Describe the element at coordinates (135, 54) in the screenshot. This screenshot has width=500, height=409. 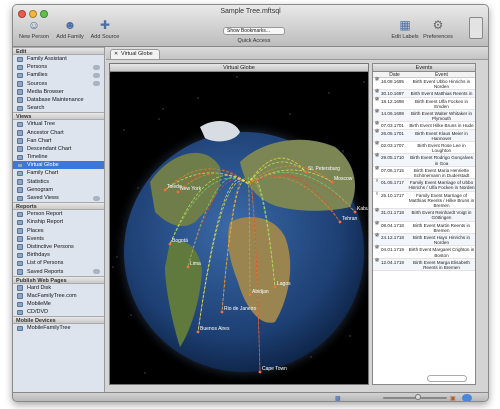
I see `tab-virtual-globe: ✕ Virtual Globe` at that location.